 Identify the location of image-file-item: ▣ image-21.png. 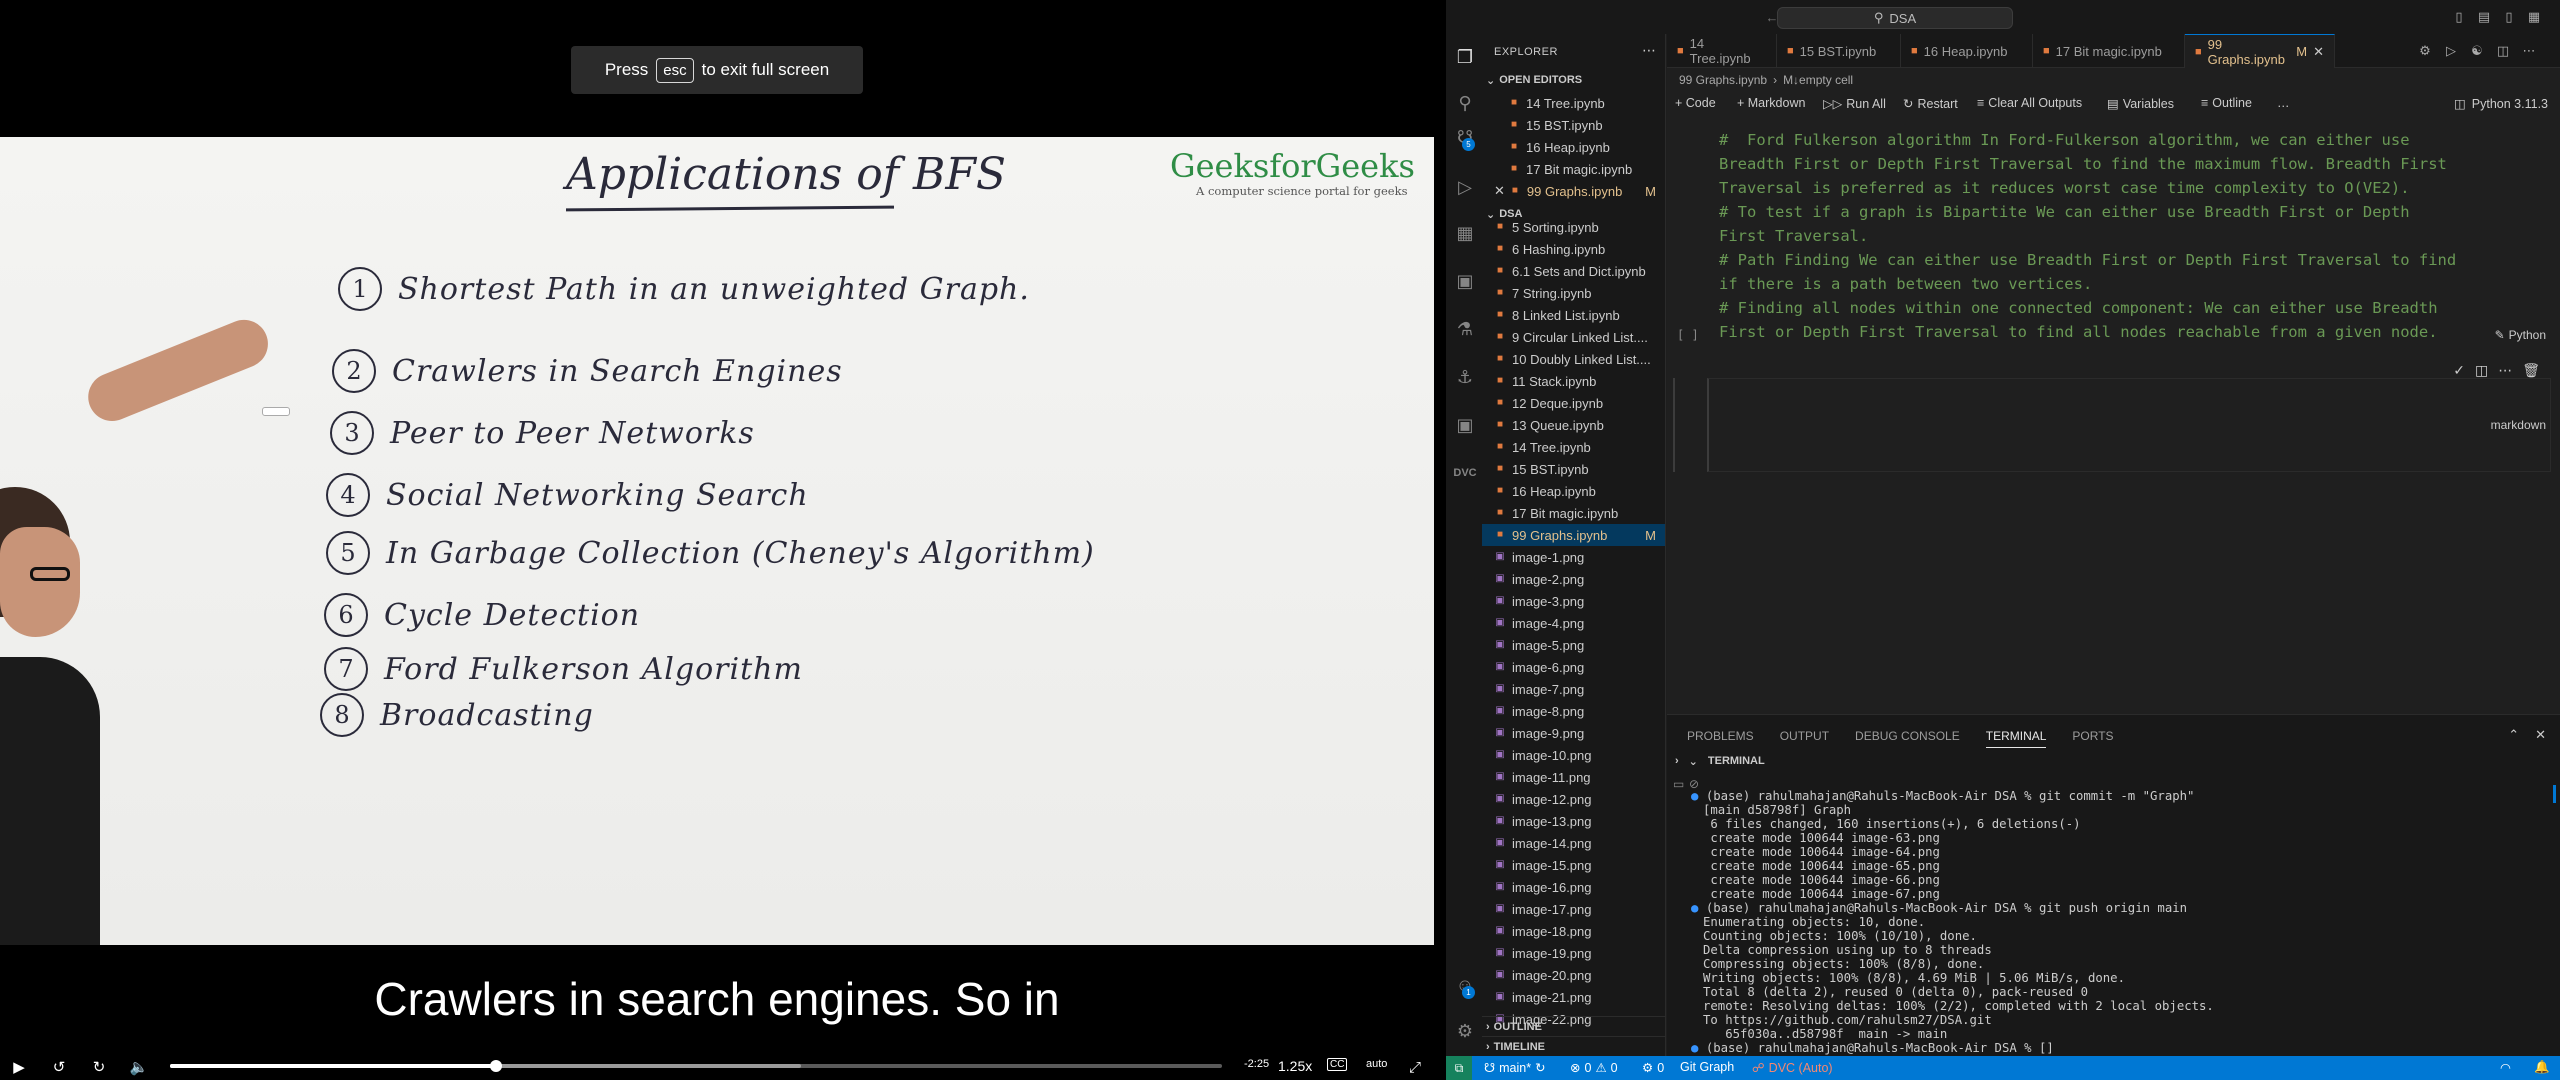
(1573, 997).